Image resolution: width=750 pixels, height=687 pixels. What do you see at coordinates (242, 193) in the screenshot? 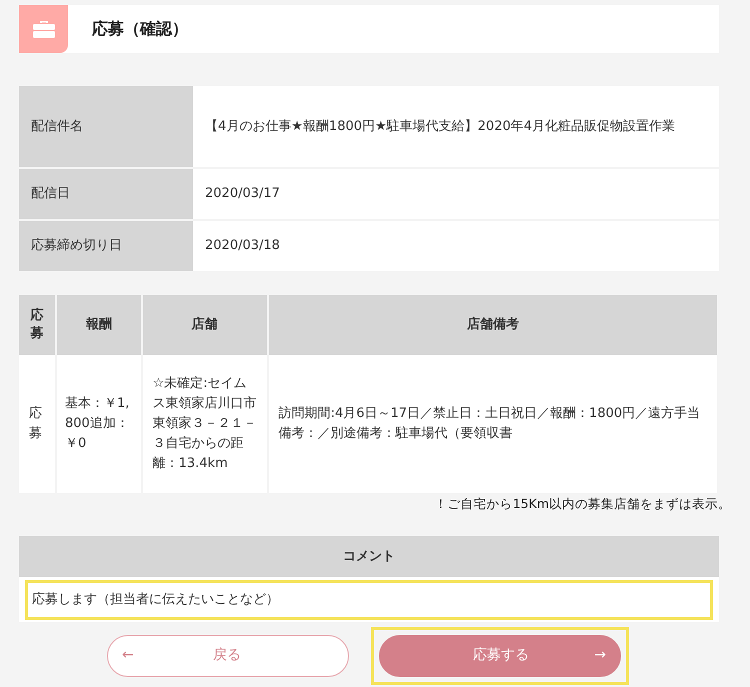
I see `field-value: 2020/03/17` at bounding box center [242, 193].